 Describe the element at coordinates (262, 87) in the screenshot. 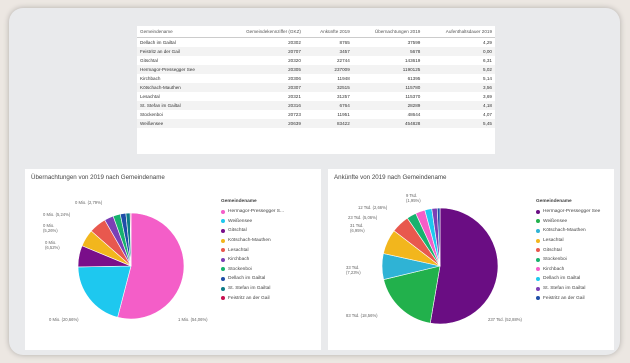

I see `table-cell: 20307` at that location.